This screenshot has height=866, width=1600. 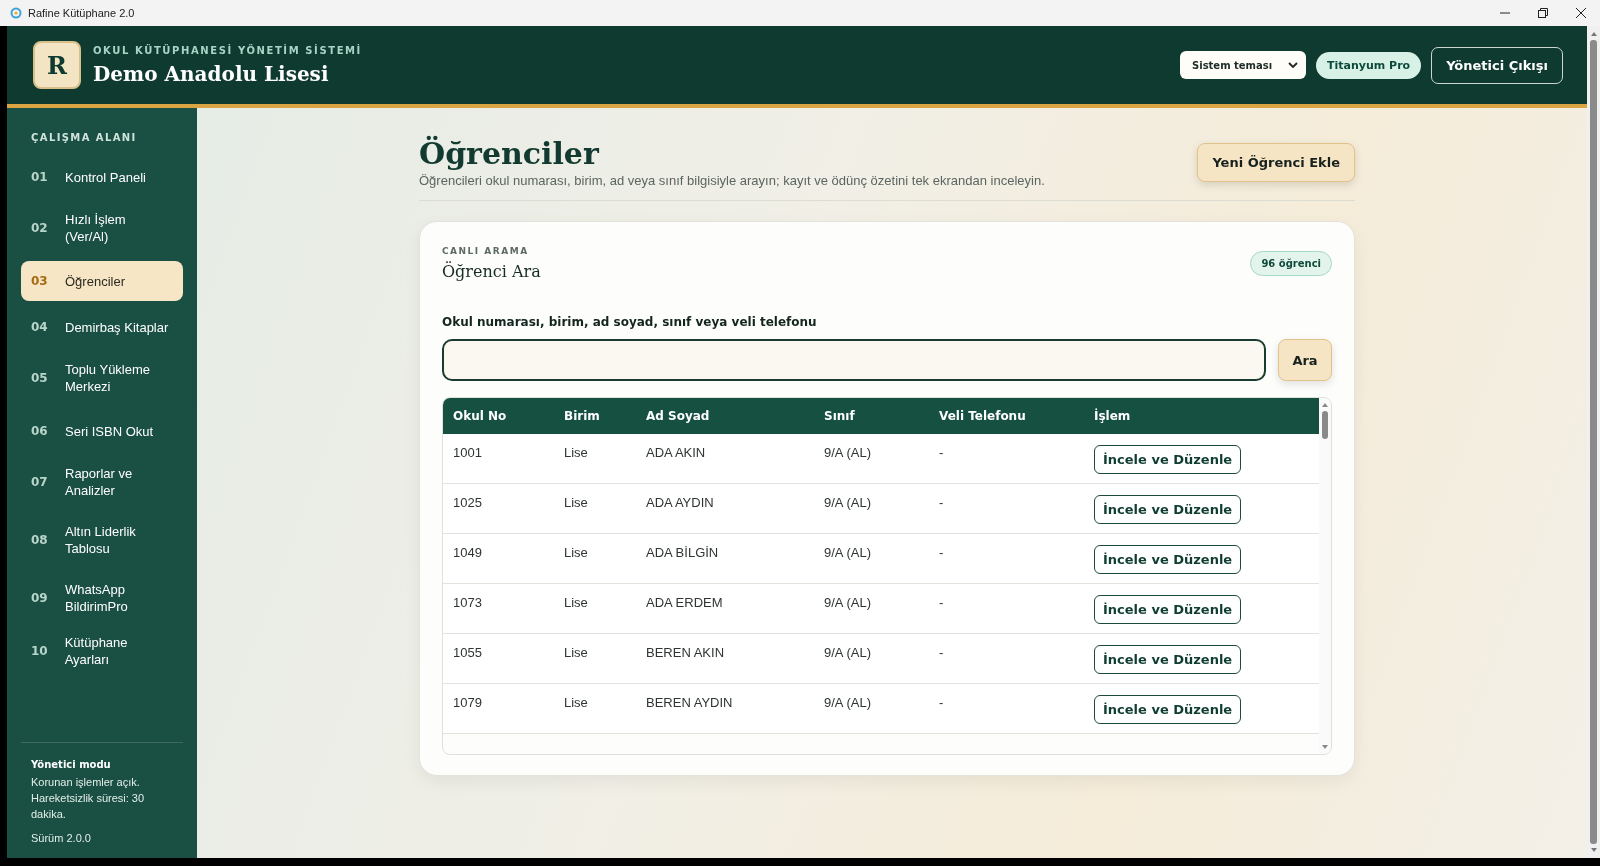 I want to click on sidebar-heading: ÇALIŞMA ALANI, so click(x=84, y=137).